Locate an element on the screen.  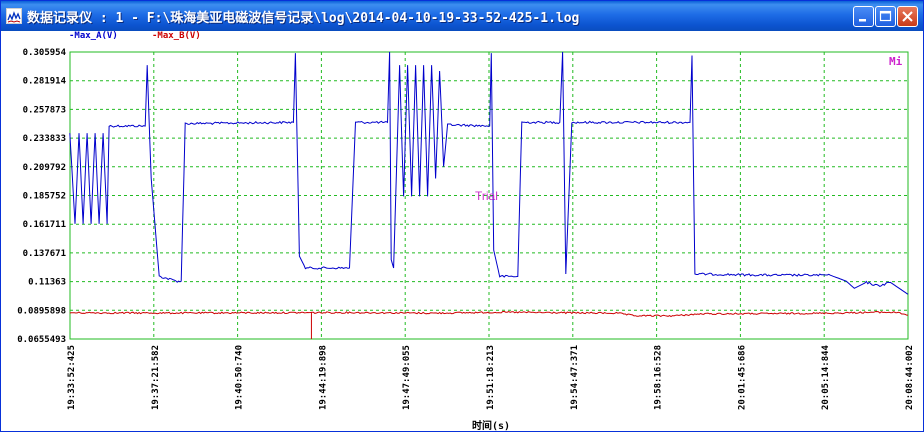
x-tick-label: 19:40:50:740 is located at coordinates (240, 377).